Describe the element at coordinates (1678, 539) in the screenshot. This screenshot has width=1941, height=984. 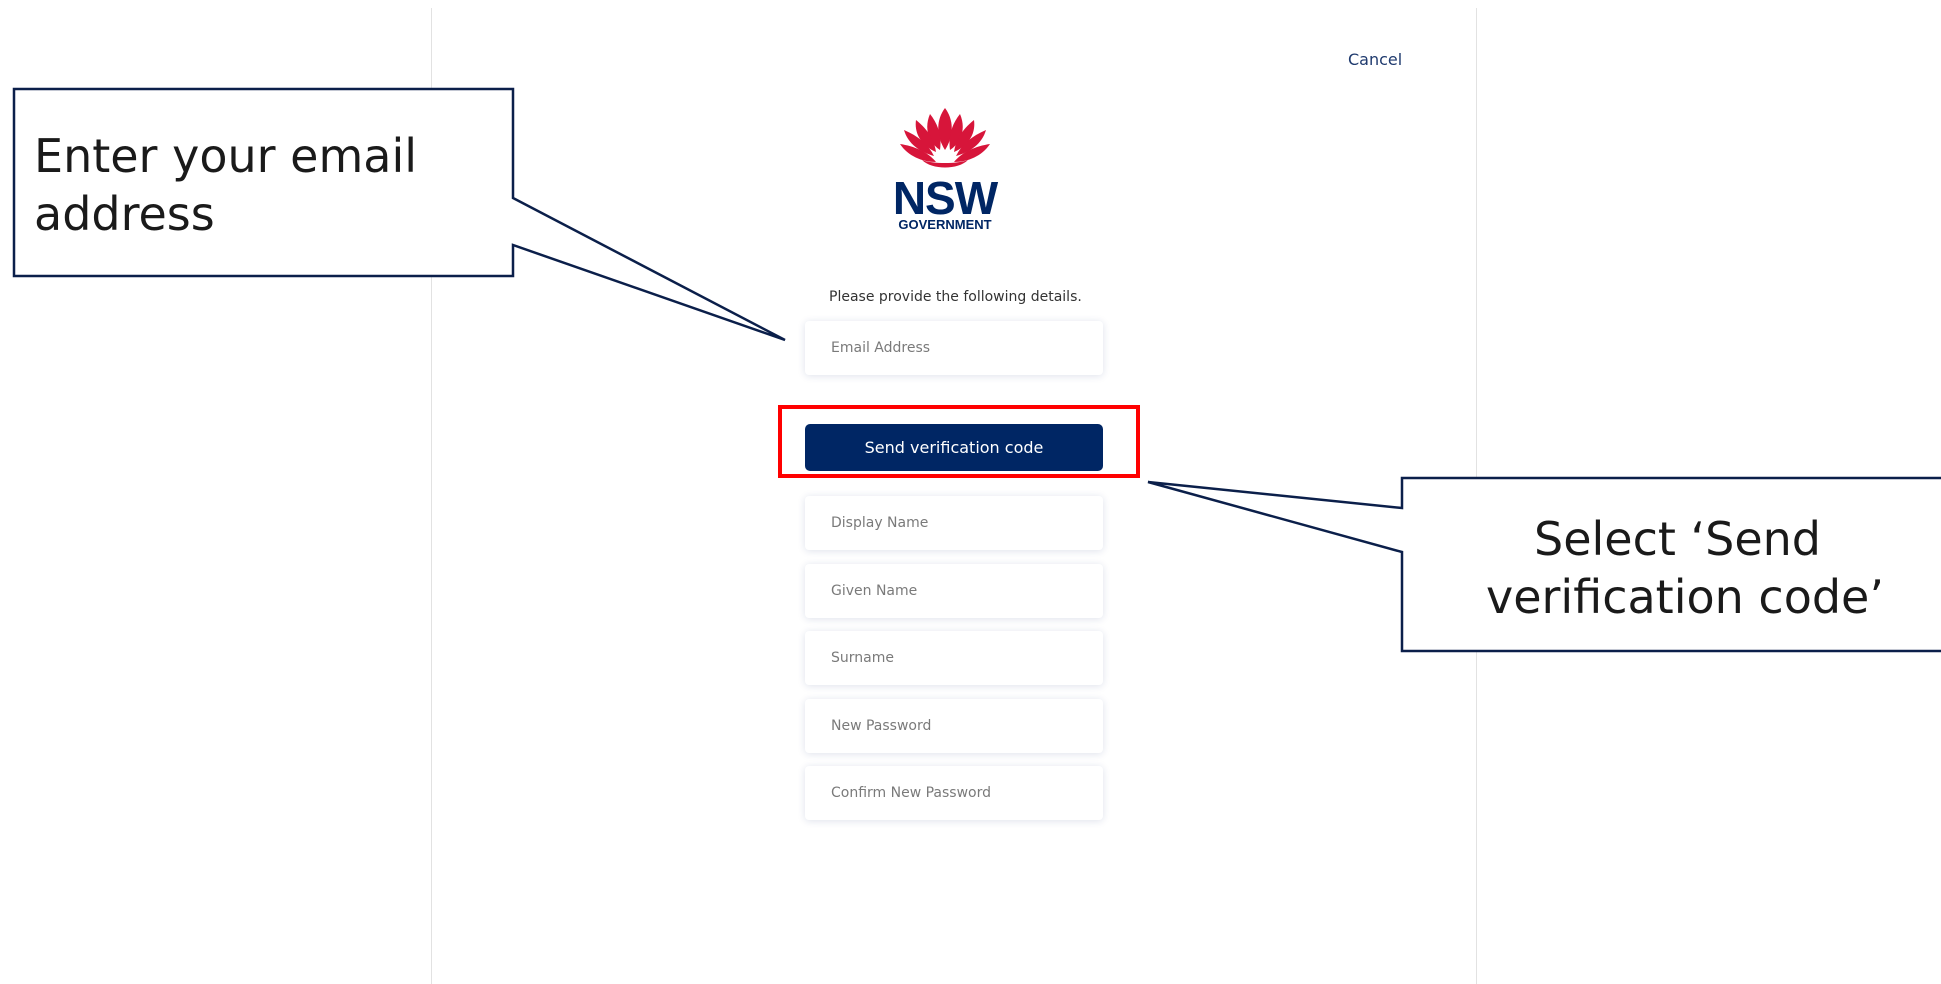
I see `send-callout-text-line1: Select ‘Send` at that location.